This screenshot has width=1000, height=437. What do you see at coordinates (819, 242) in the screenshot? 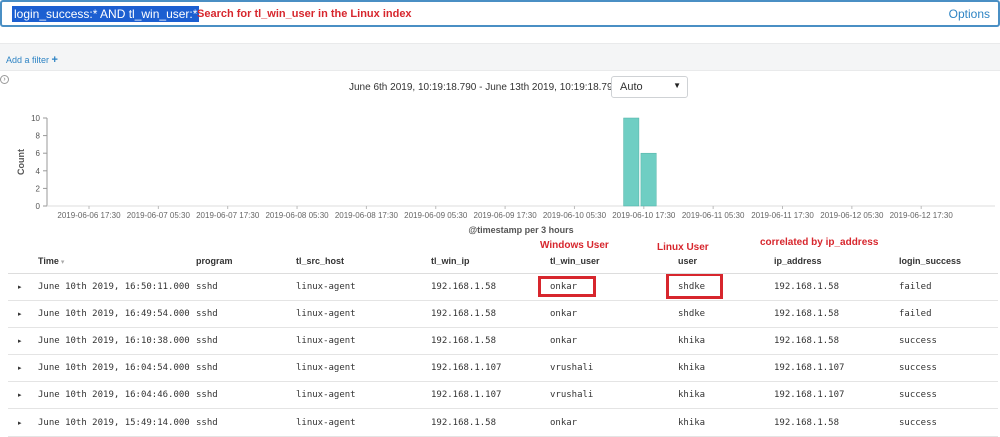
I see `correlated-annotation: correlated by ip_address` at bounding box center [819, 242].